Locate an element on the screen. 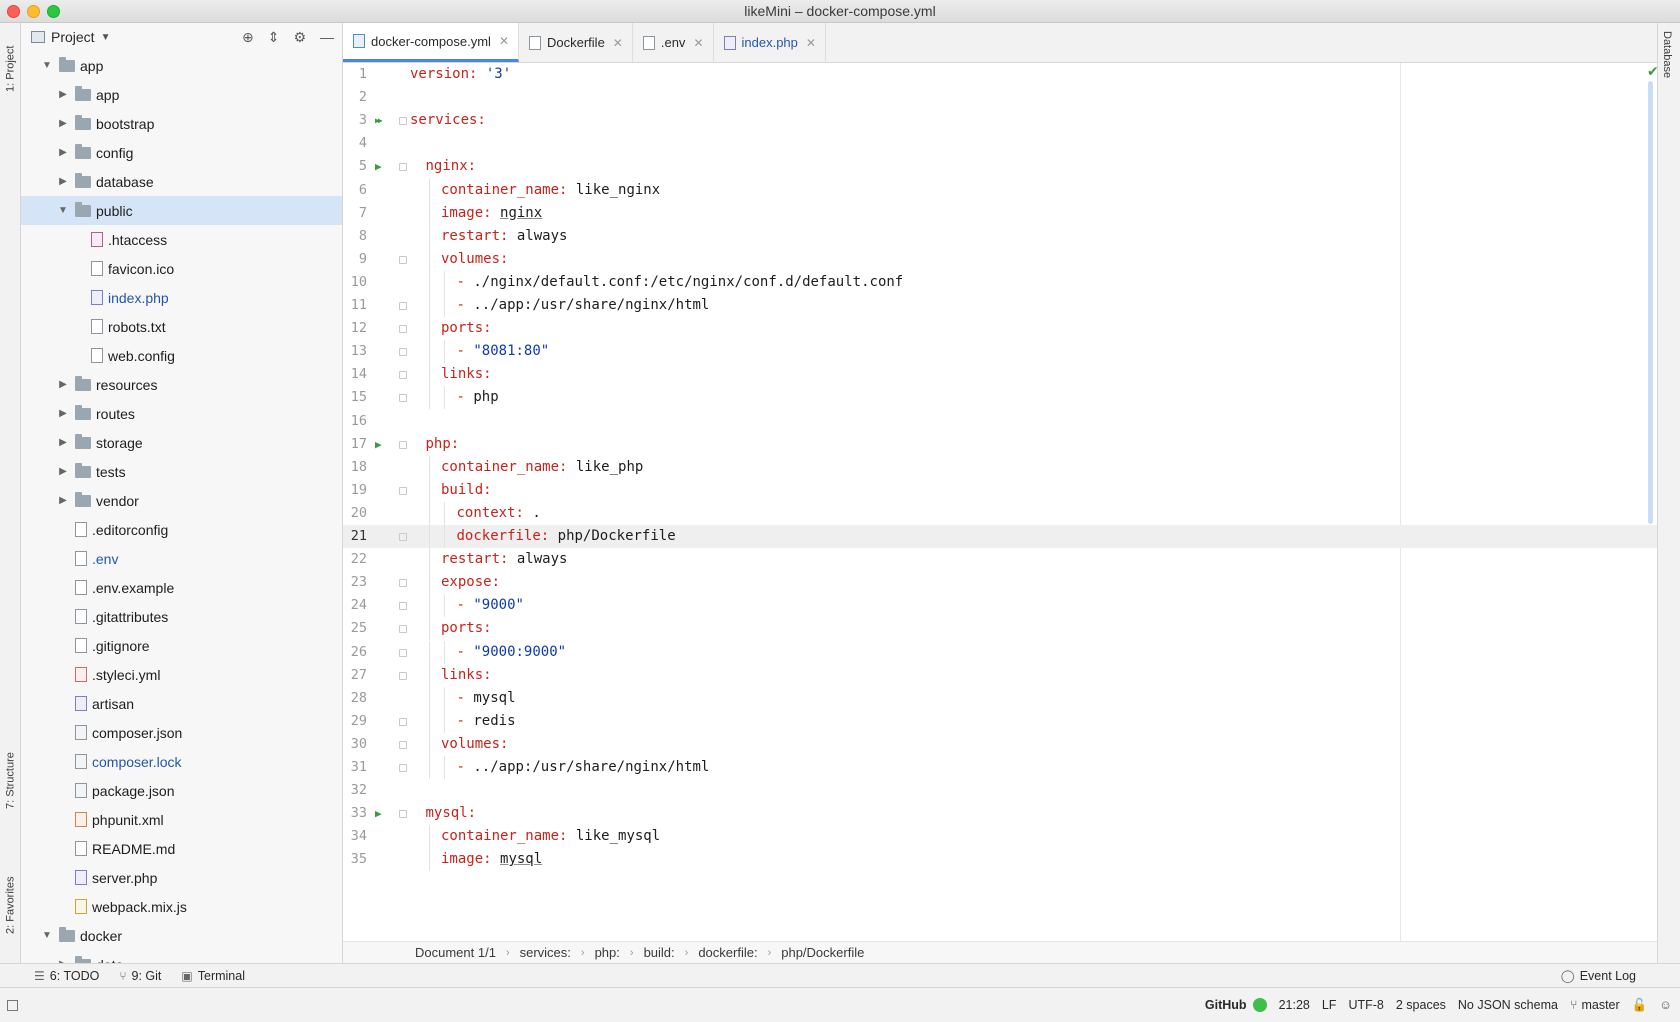 Image resolution: width=1680 pixels, height=1022 pixels. tree-row-routes: ▶ routes is located at coordinates (181, 413).